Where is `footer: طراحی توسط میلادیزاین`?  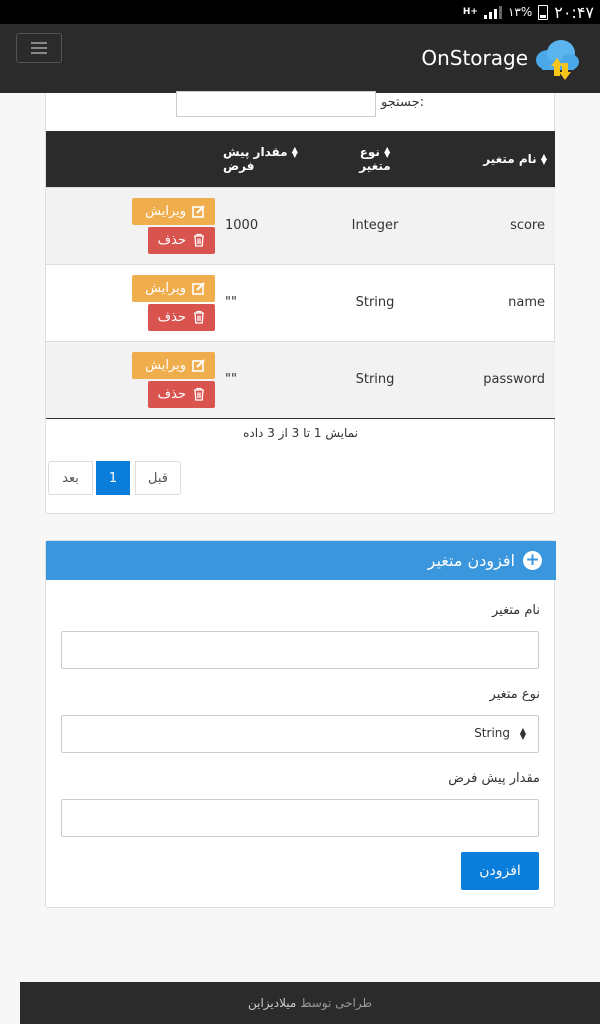
footer: طراحی توسط میلادیزاین is located at coordinates (310, 1003).